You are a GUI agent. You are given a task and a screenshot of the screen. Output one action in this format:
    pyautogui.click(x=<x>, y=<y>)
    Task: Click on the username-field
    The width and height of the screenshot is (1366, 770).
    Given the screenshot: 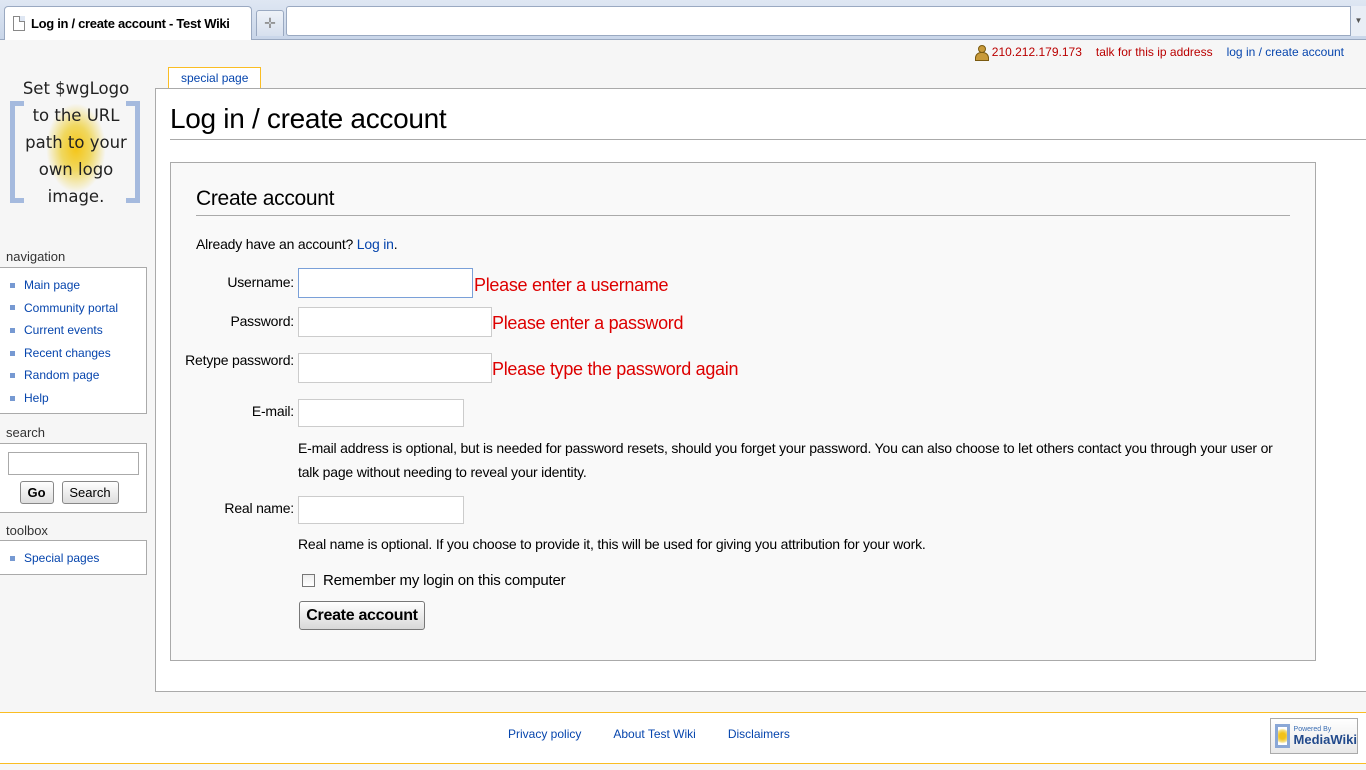 What is the action you would take?
    pyautogui.click(x=385, y=283)
    